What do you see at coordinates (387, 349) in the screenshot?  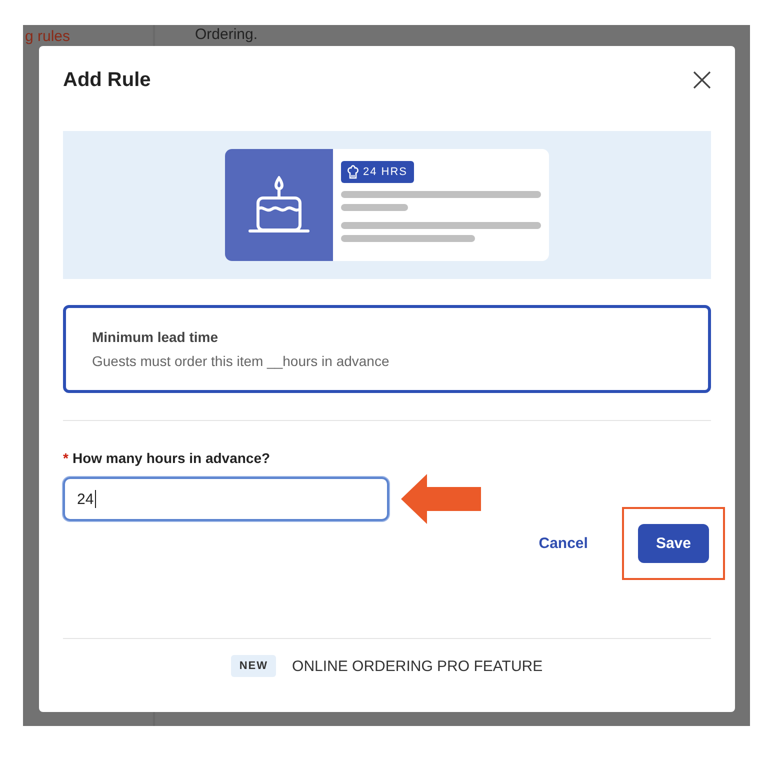 I see `rule-option: Minimum lead time Guests must order this item __hours in advance` at bounding box center [387, 349].